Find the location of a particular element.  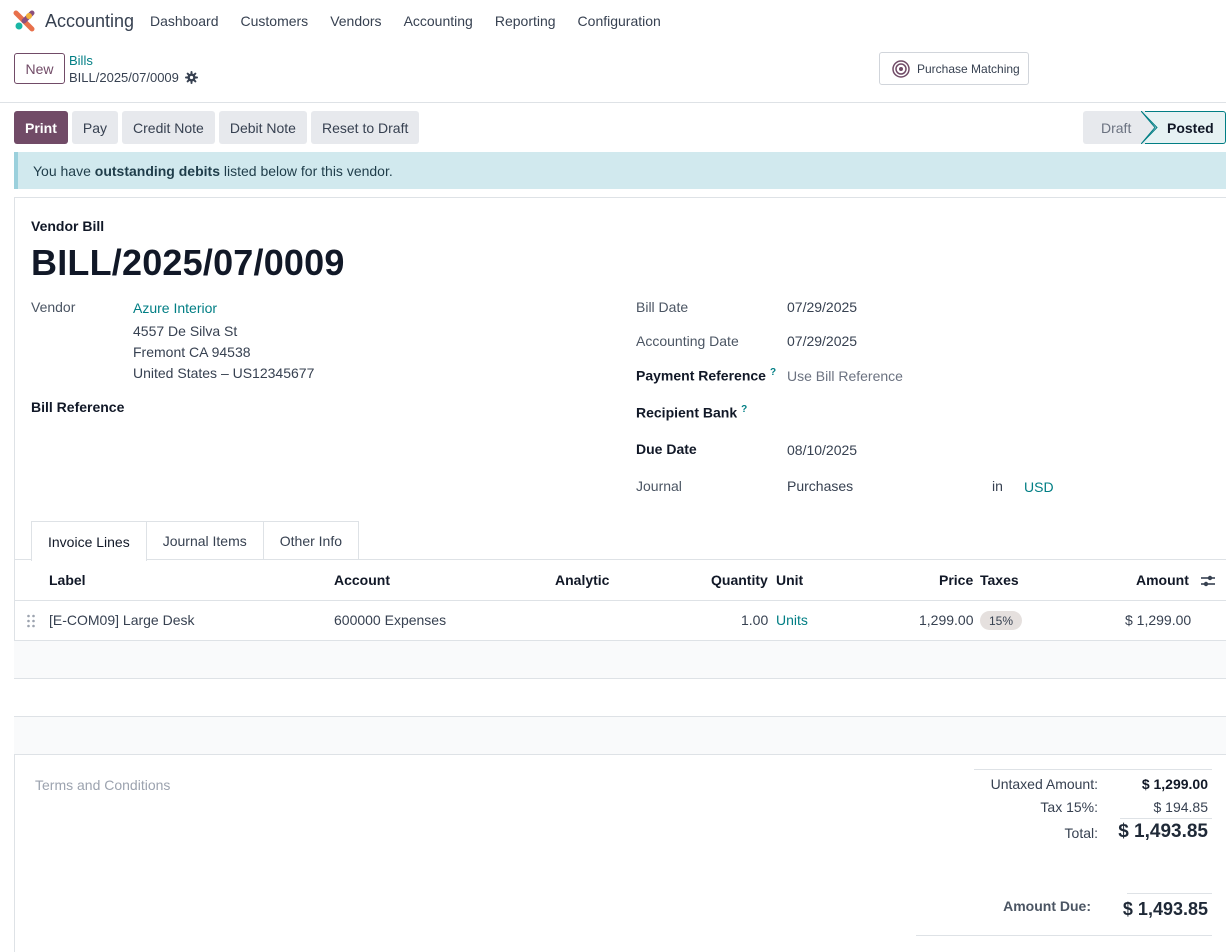

bill-date-label: Bill Date is located at coordinates (662, 307).